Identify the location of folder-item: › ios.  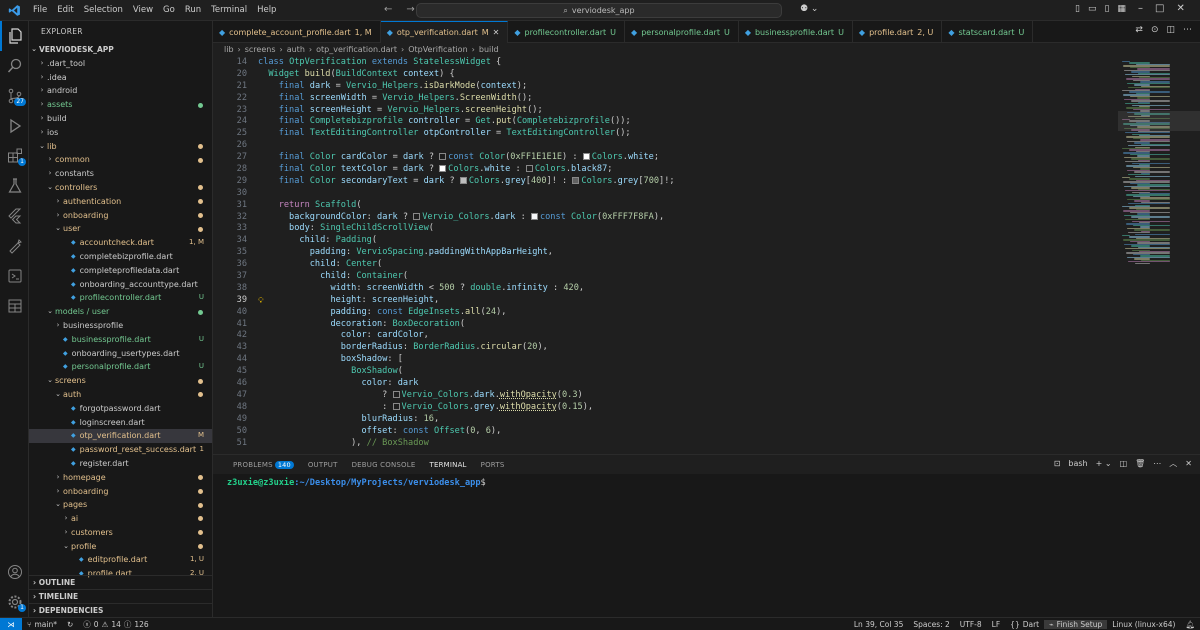
(120, 133).